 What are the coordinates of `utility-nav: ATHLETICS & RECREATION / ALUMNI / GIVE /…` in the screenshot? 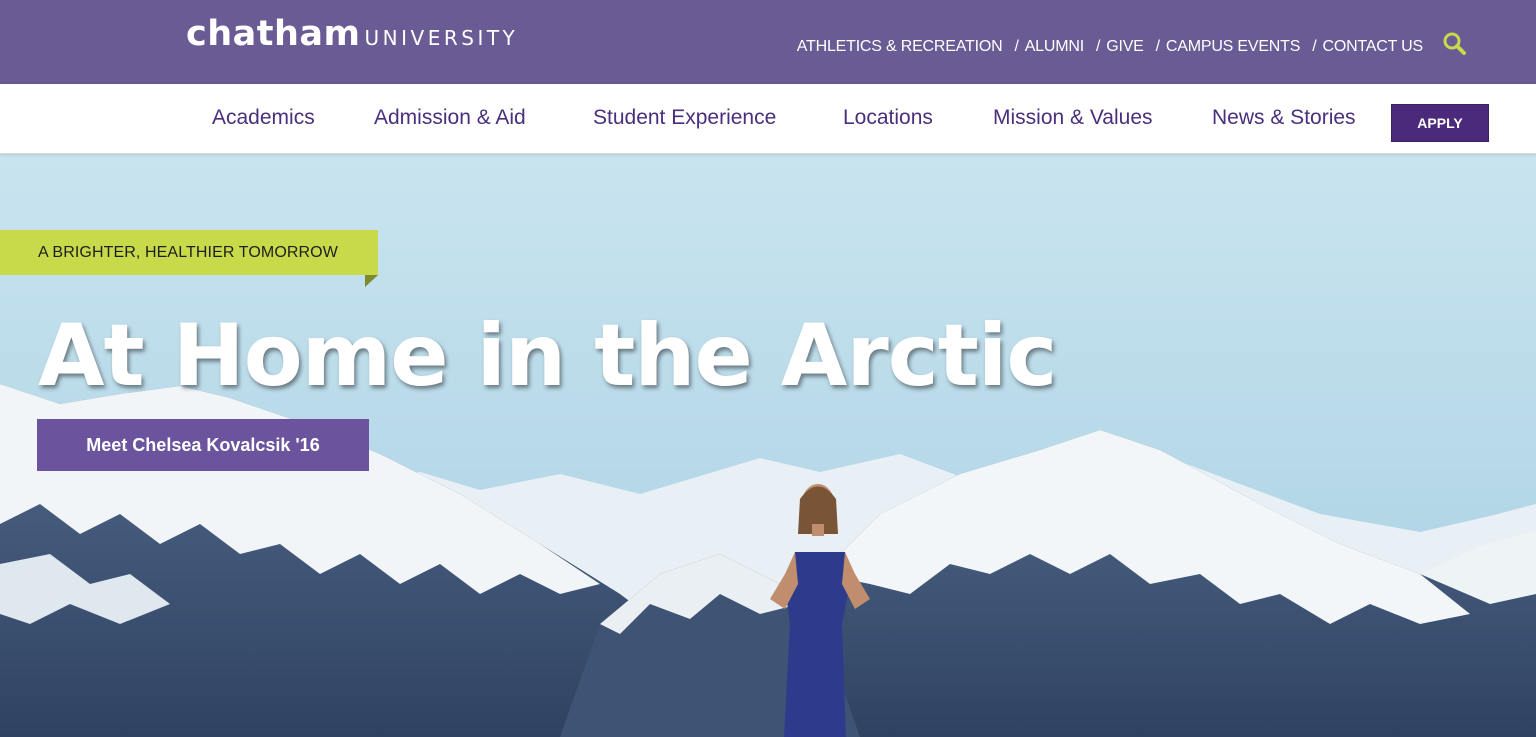 It's located at (1110, 47).